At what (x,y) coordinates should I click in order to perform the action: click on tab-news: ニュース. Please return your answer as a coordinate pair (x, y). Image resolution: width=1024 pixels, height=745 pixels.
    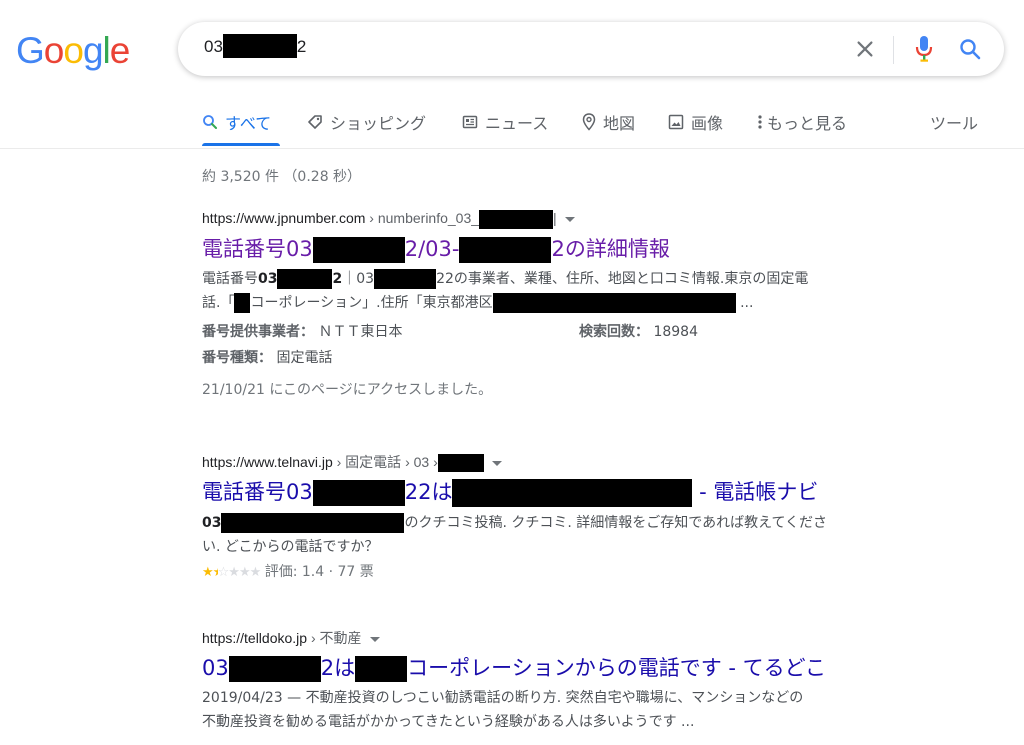
    Looking at the image, I should click on (505, 122).